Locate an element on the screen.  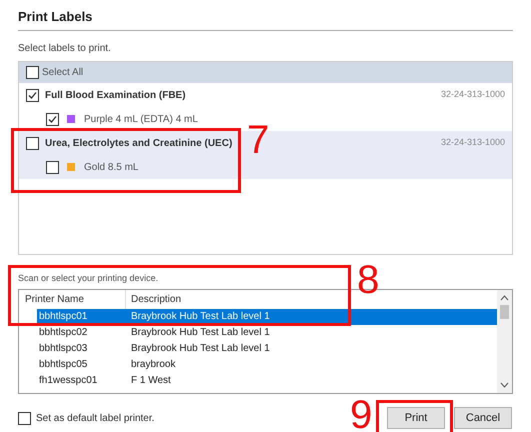
printer-row: bbhtlspc01 Braybrook Hub Test Lab level 1 is located at coordinates (267, 317).